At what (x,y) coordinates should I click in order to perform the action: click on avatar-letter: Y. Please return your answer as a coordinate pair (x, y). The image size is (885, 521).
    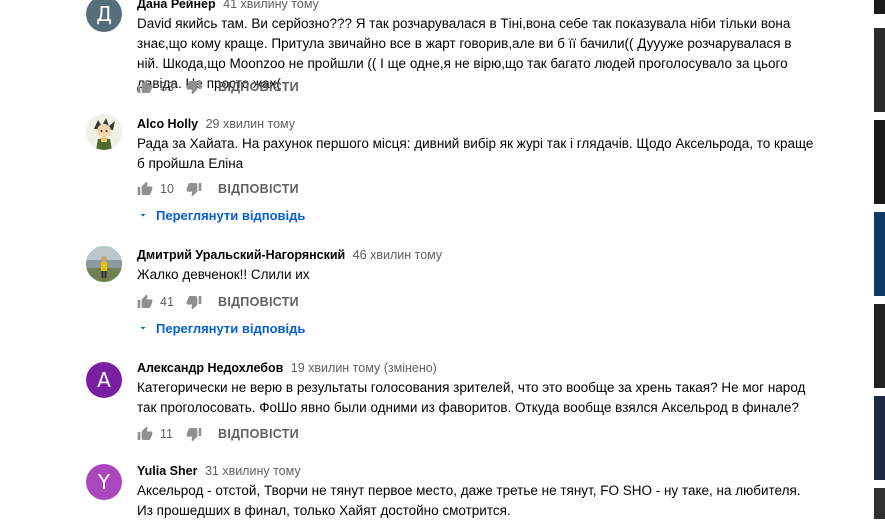
    Looking at the image, I should click on (104, 482).